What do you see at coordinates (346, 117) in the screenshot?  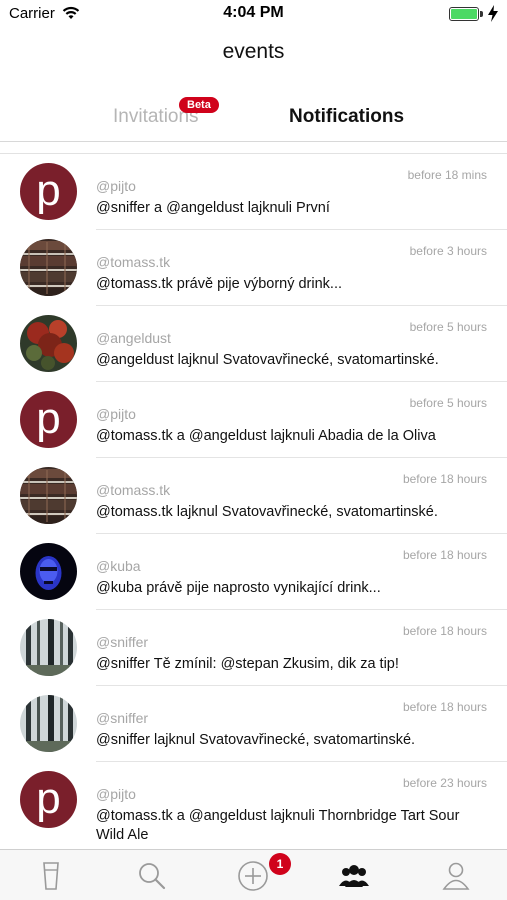 I see `tab-notifications: Notifications` at bounding box center [346, 117].